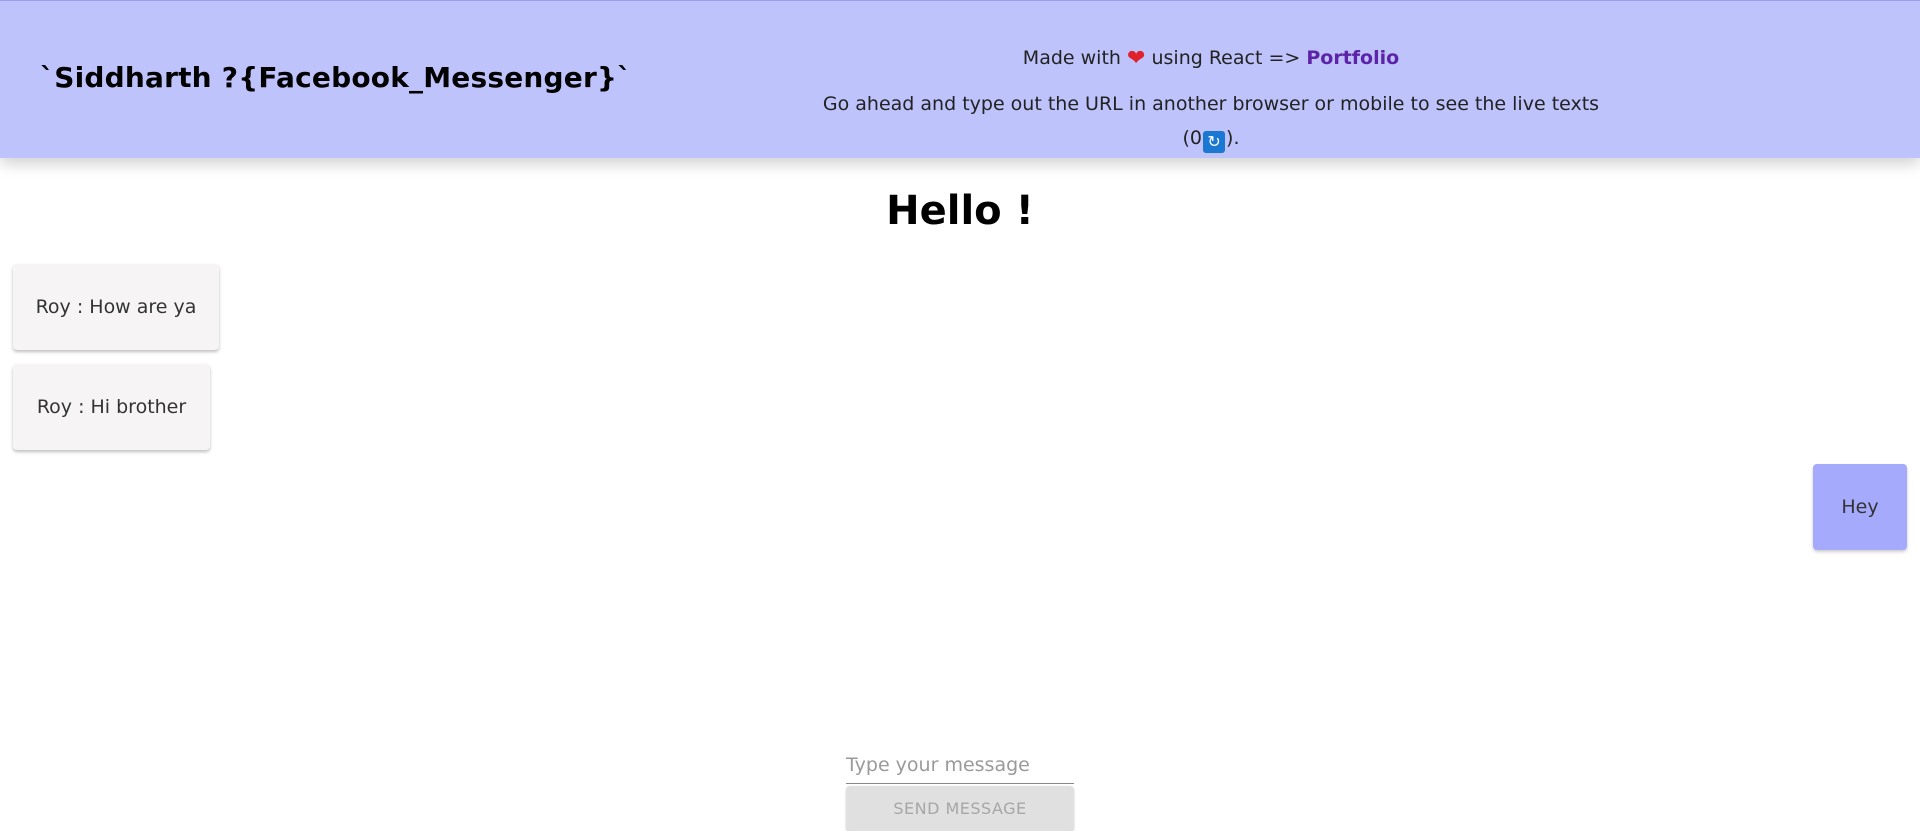 The image size is (1920, 831). I want to click on refresh-icon: ↻, so click(1214, 142).